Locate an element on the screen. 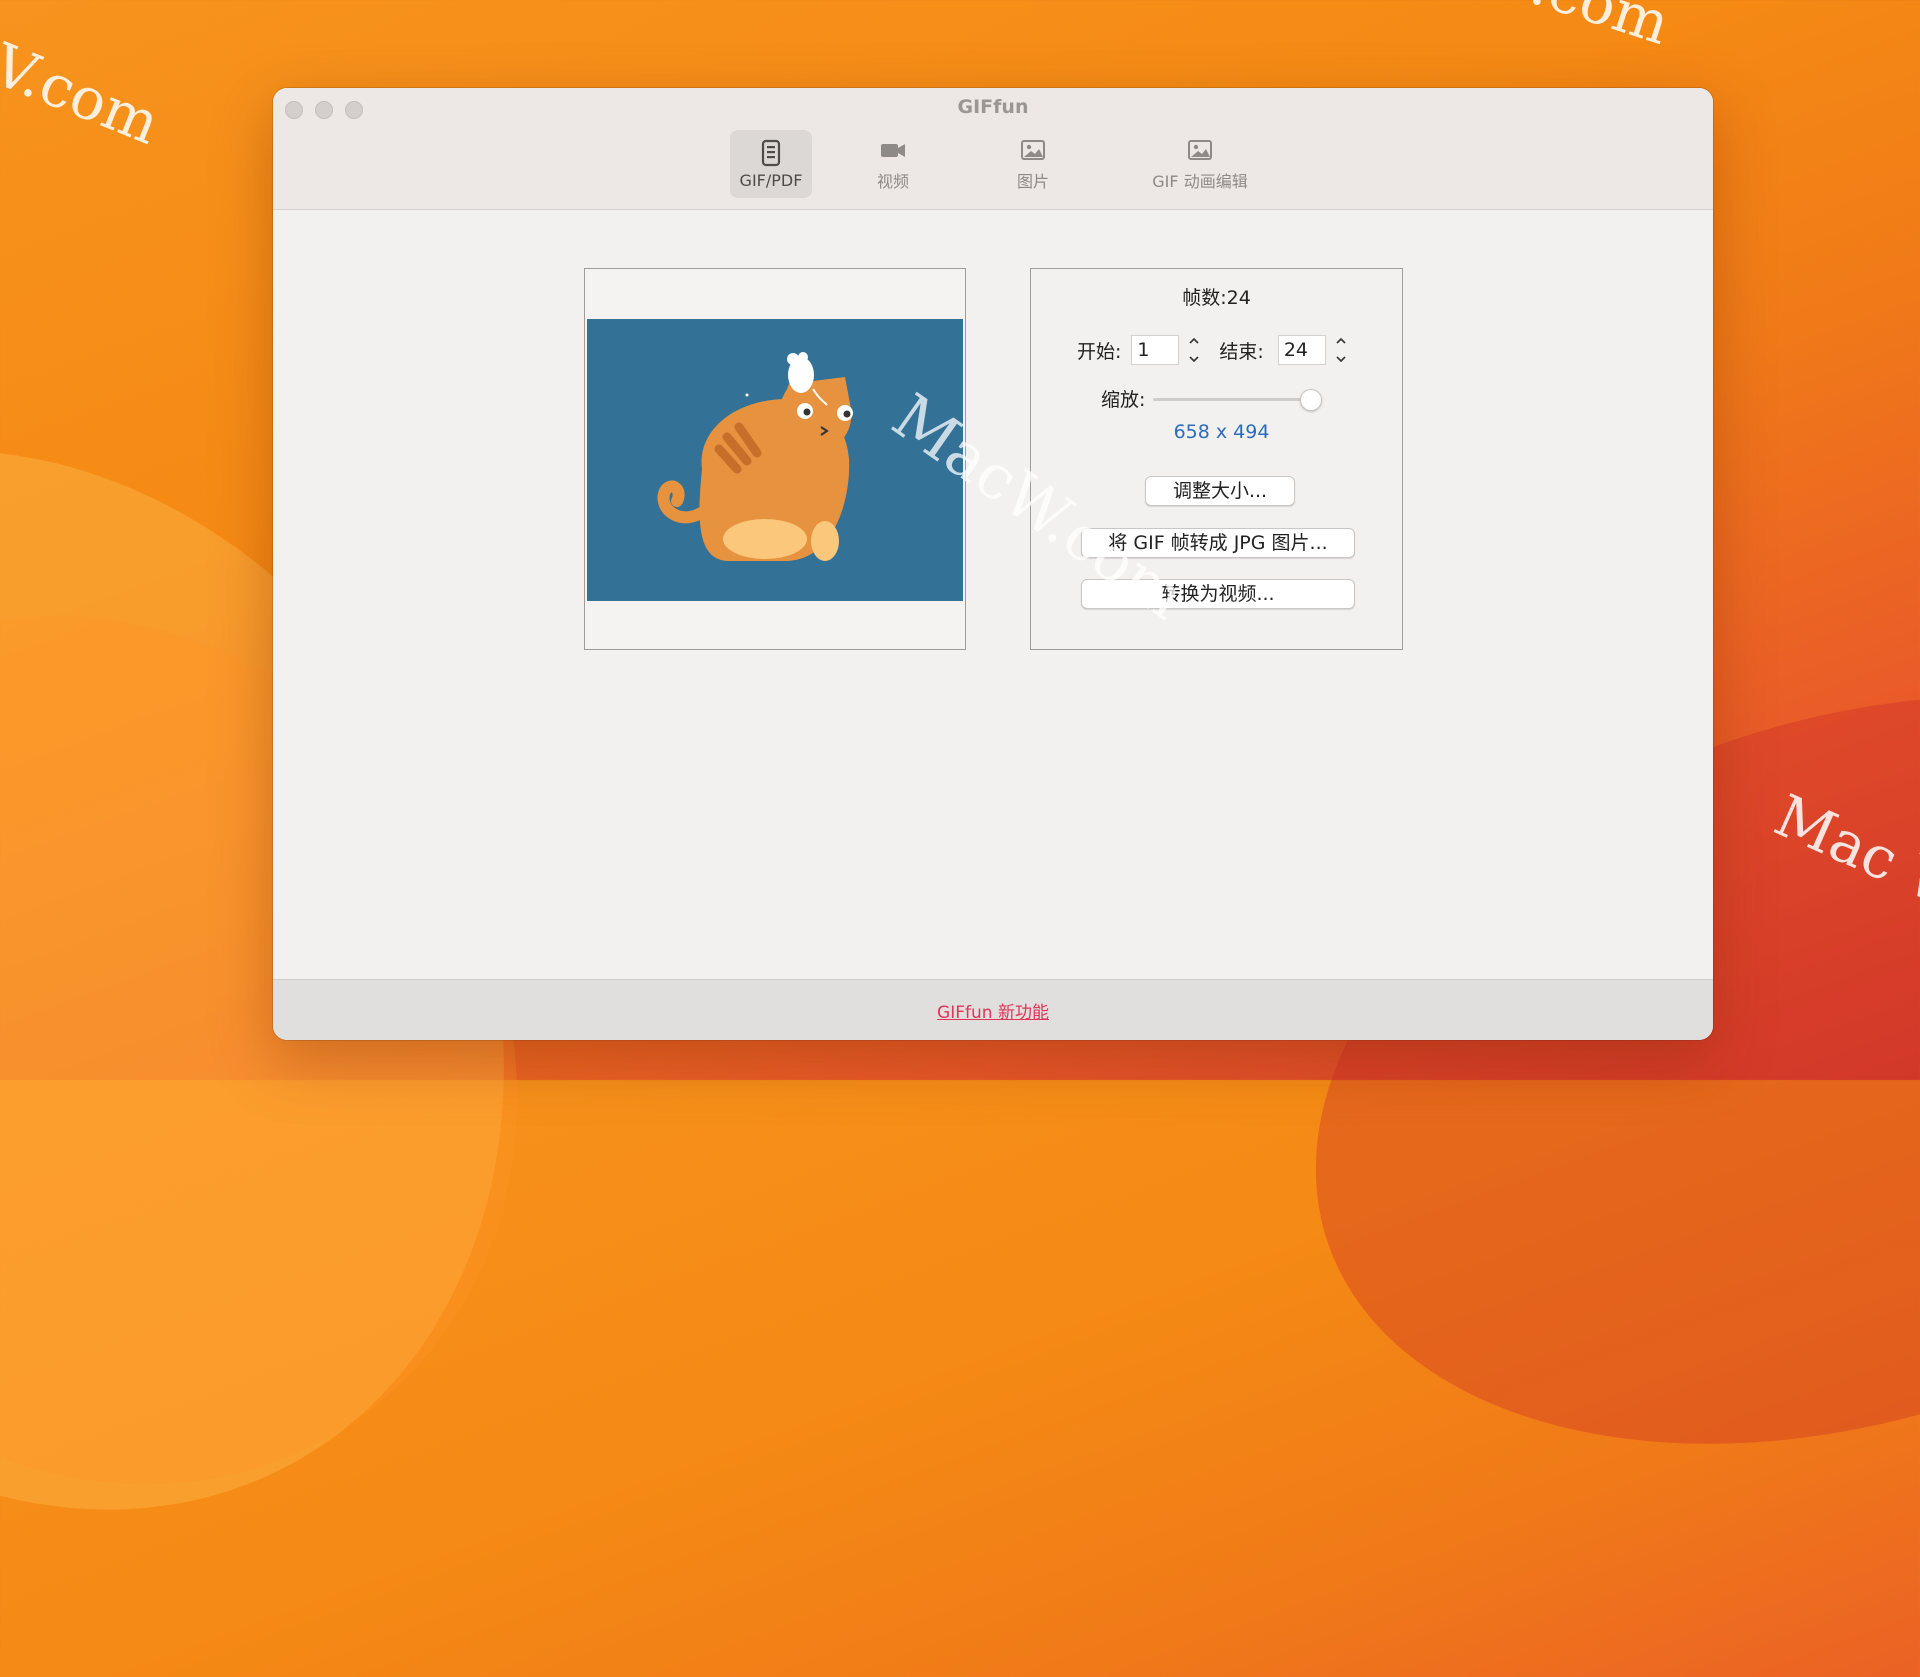  tab-label: GIF/PDF is located at coordinates (771, 180).